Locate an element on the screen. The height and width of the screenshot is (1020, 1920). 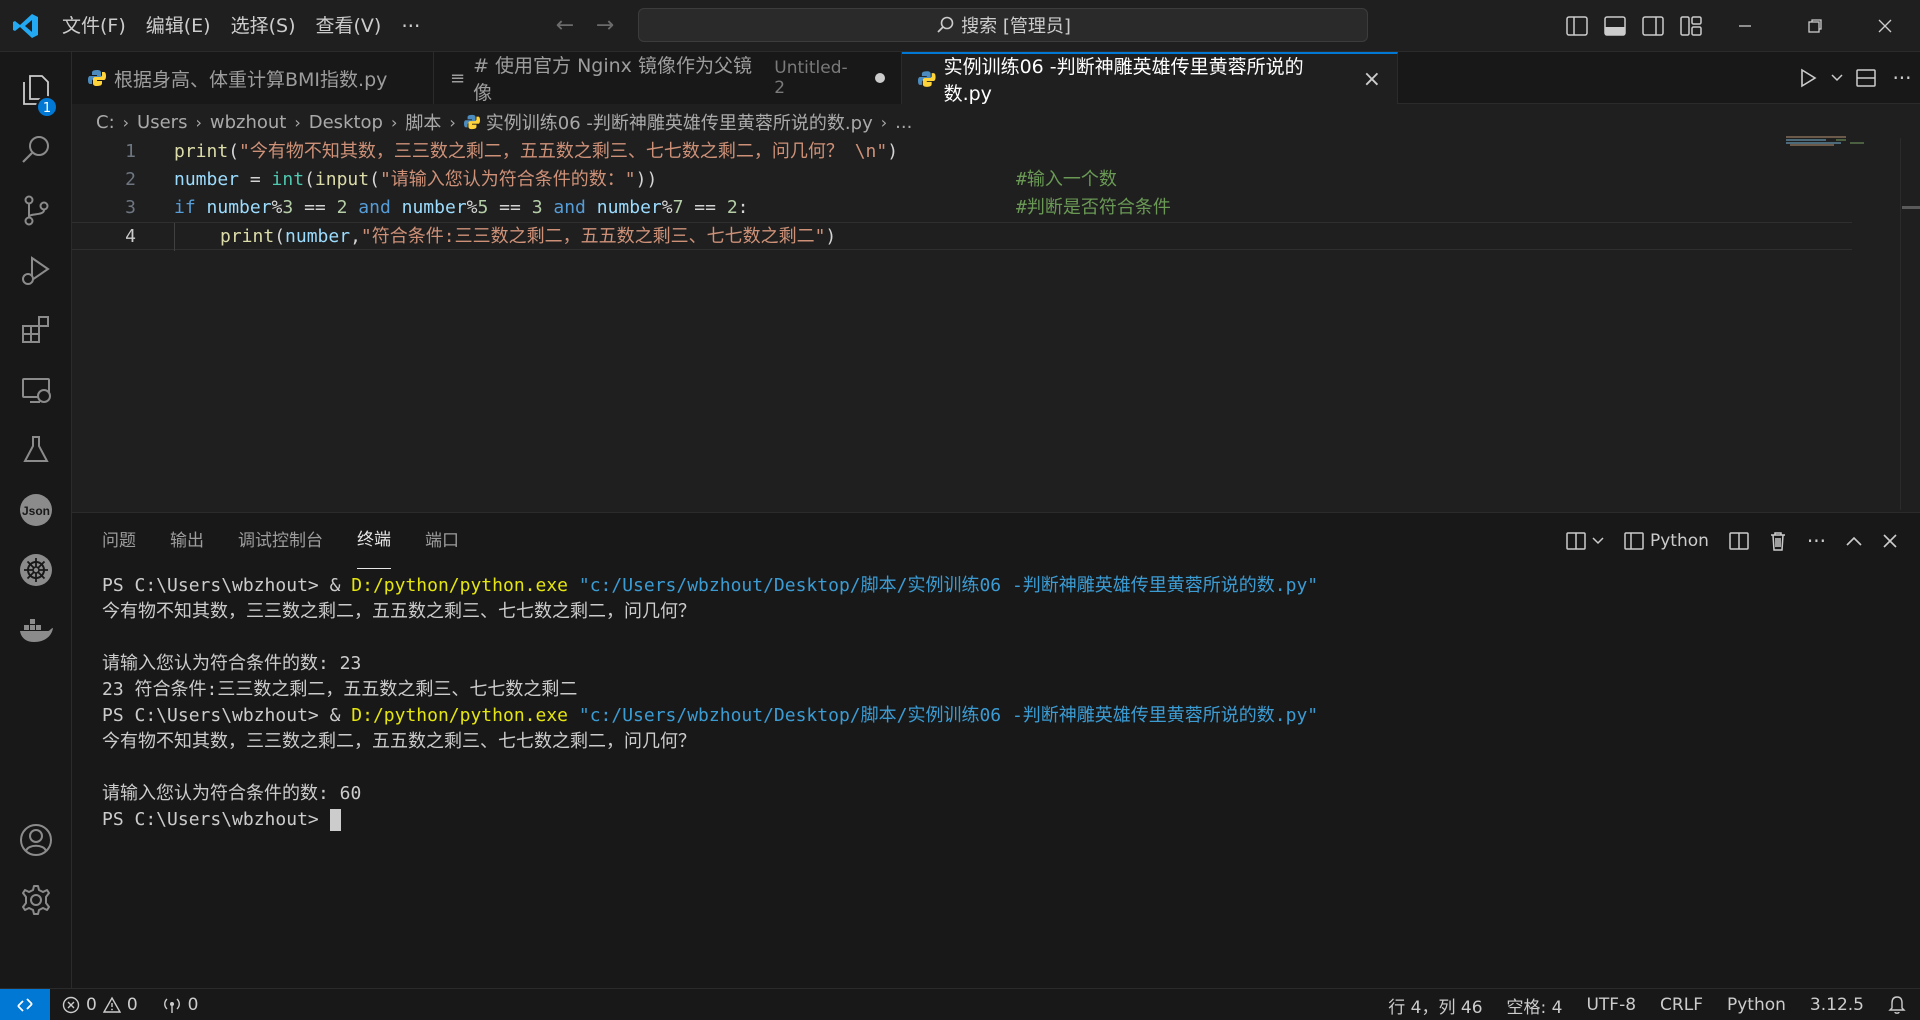
remote-explorer-button is located at coordinates (36, 390).